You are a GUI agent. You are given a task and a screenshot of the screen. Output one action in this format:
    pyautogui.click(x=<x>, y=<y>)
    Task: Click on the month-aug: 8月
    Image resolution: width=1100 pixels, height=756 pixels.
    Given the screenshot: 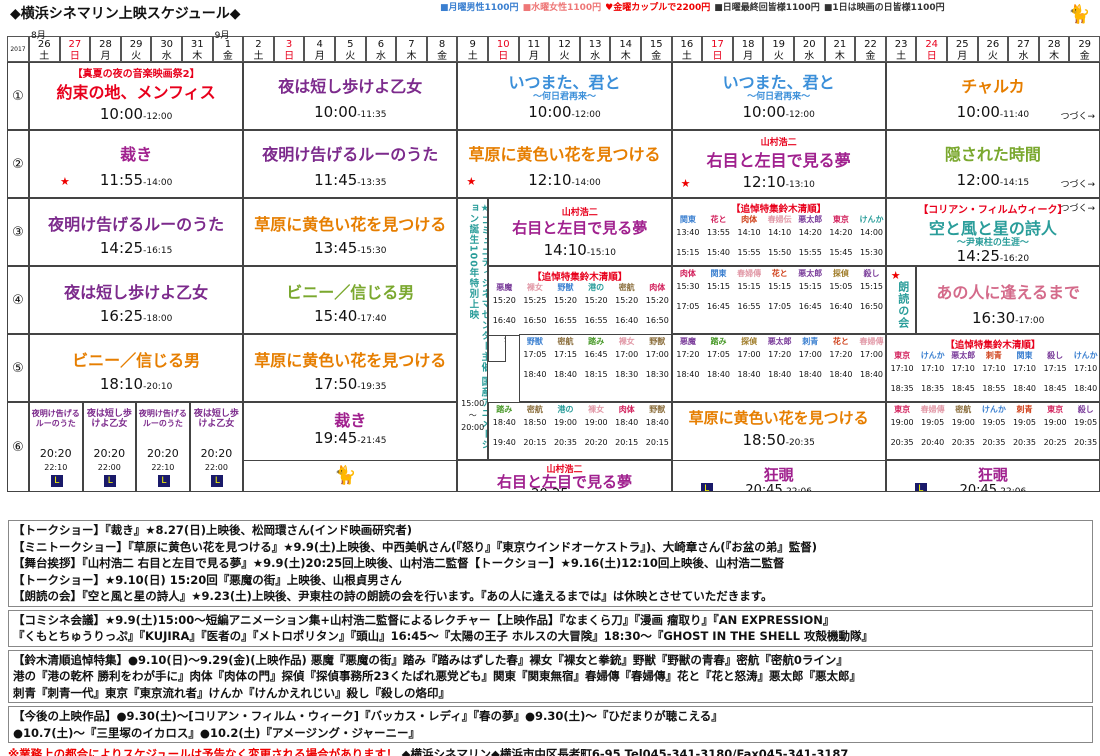 What is the action you would take?
    pyautogui.click(x=38, y=36)
    